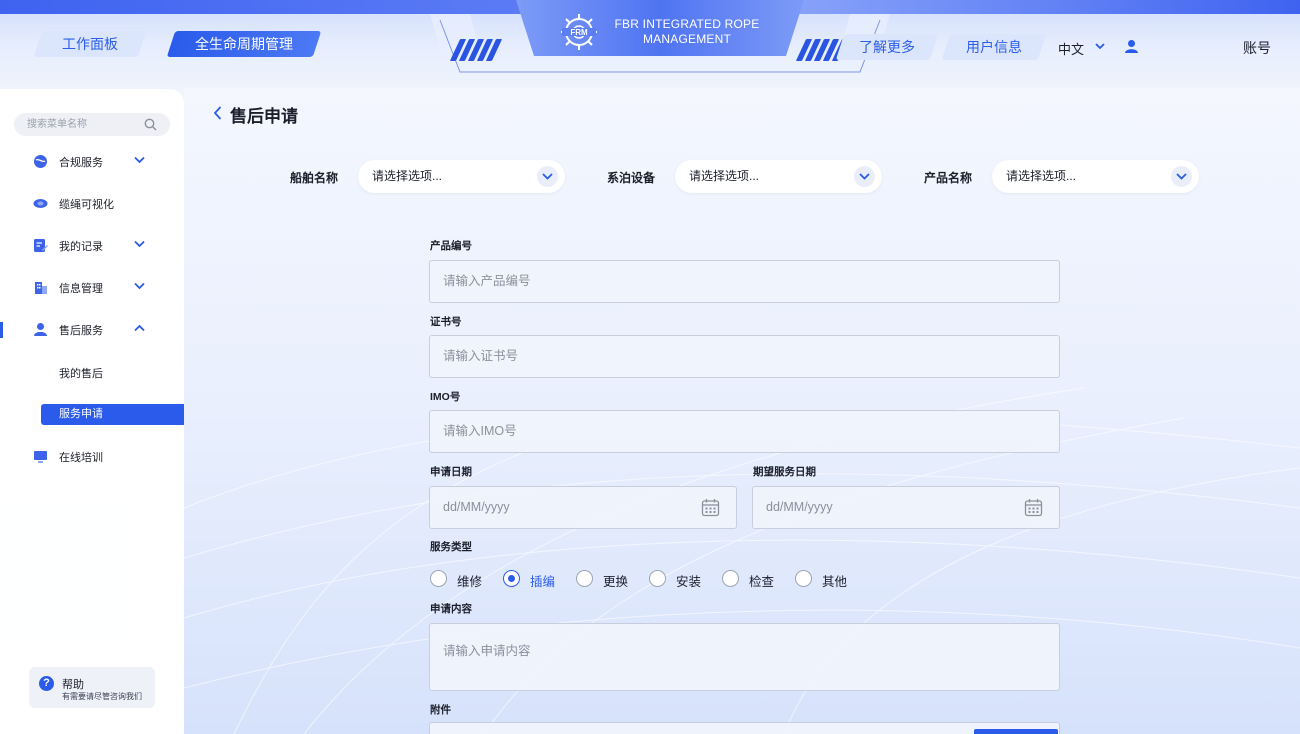 The image size is (1300, 734). What do you see at coordinates (451, 472) in the screenshot?
I see `apply-date-label: 申请日期` at bounding box center [451, 472].